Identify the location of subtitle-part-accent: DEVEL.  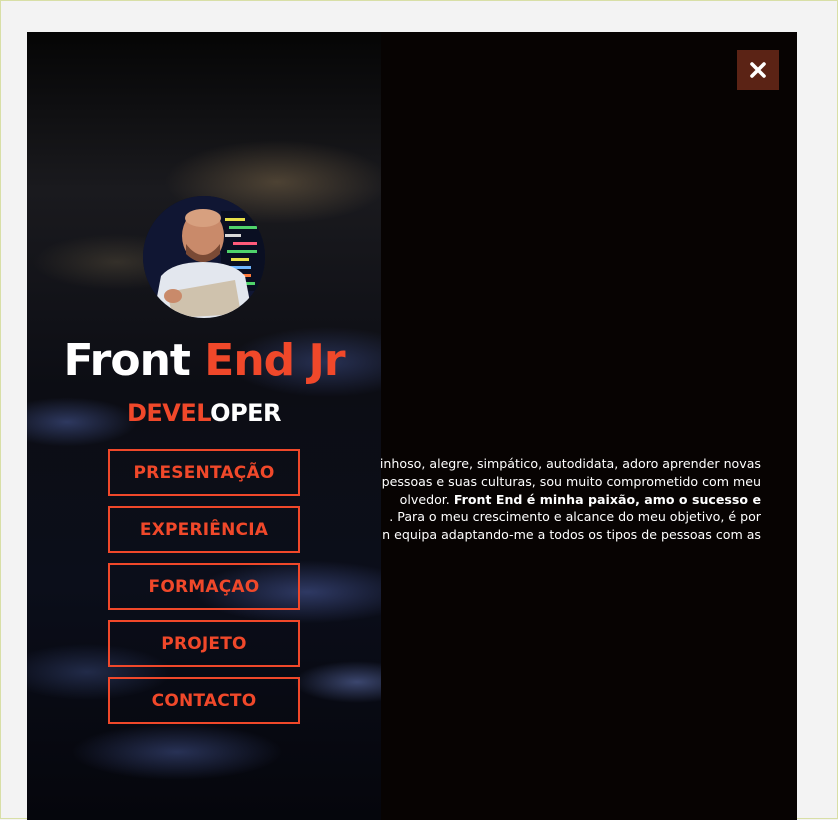
(168, 413).